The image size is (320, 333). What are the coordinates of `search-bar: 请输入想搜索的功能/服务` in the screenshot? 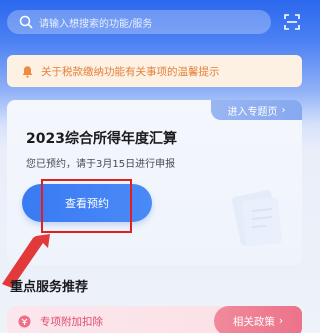 It's located at (139, 22).